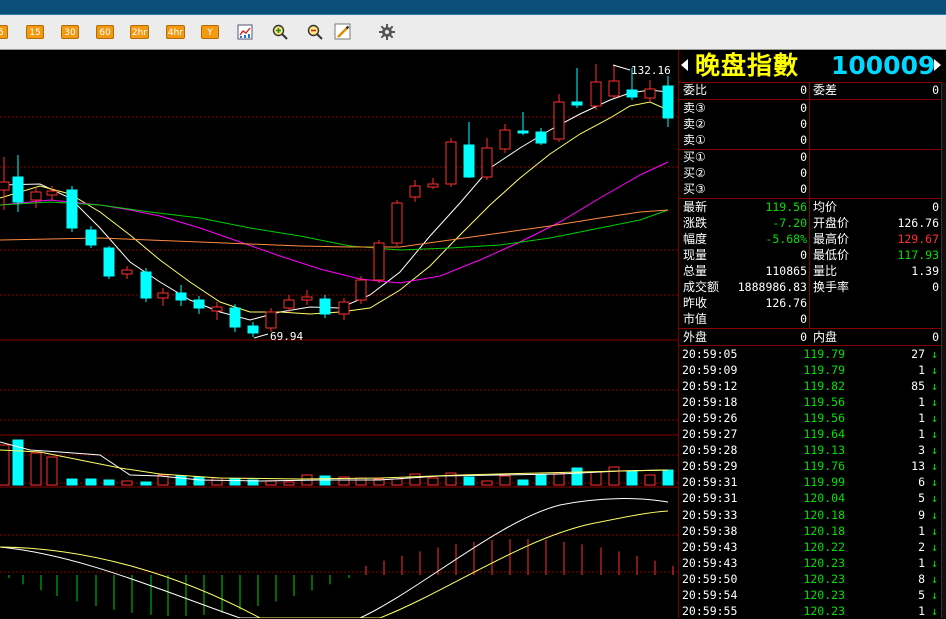  I want to click on bid-label: 买①, so click(694, 157).